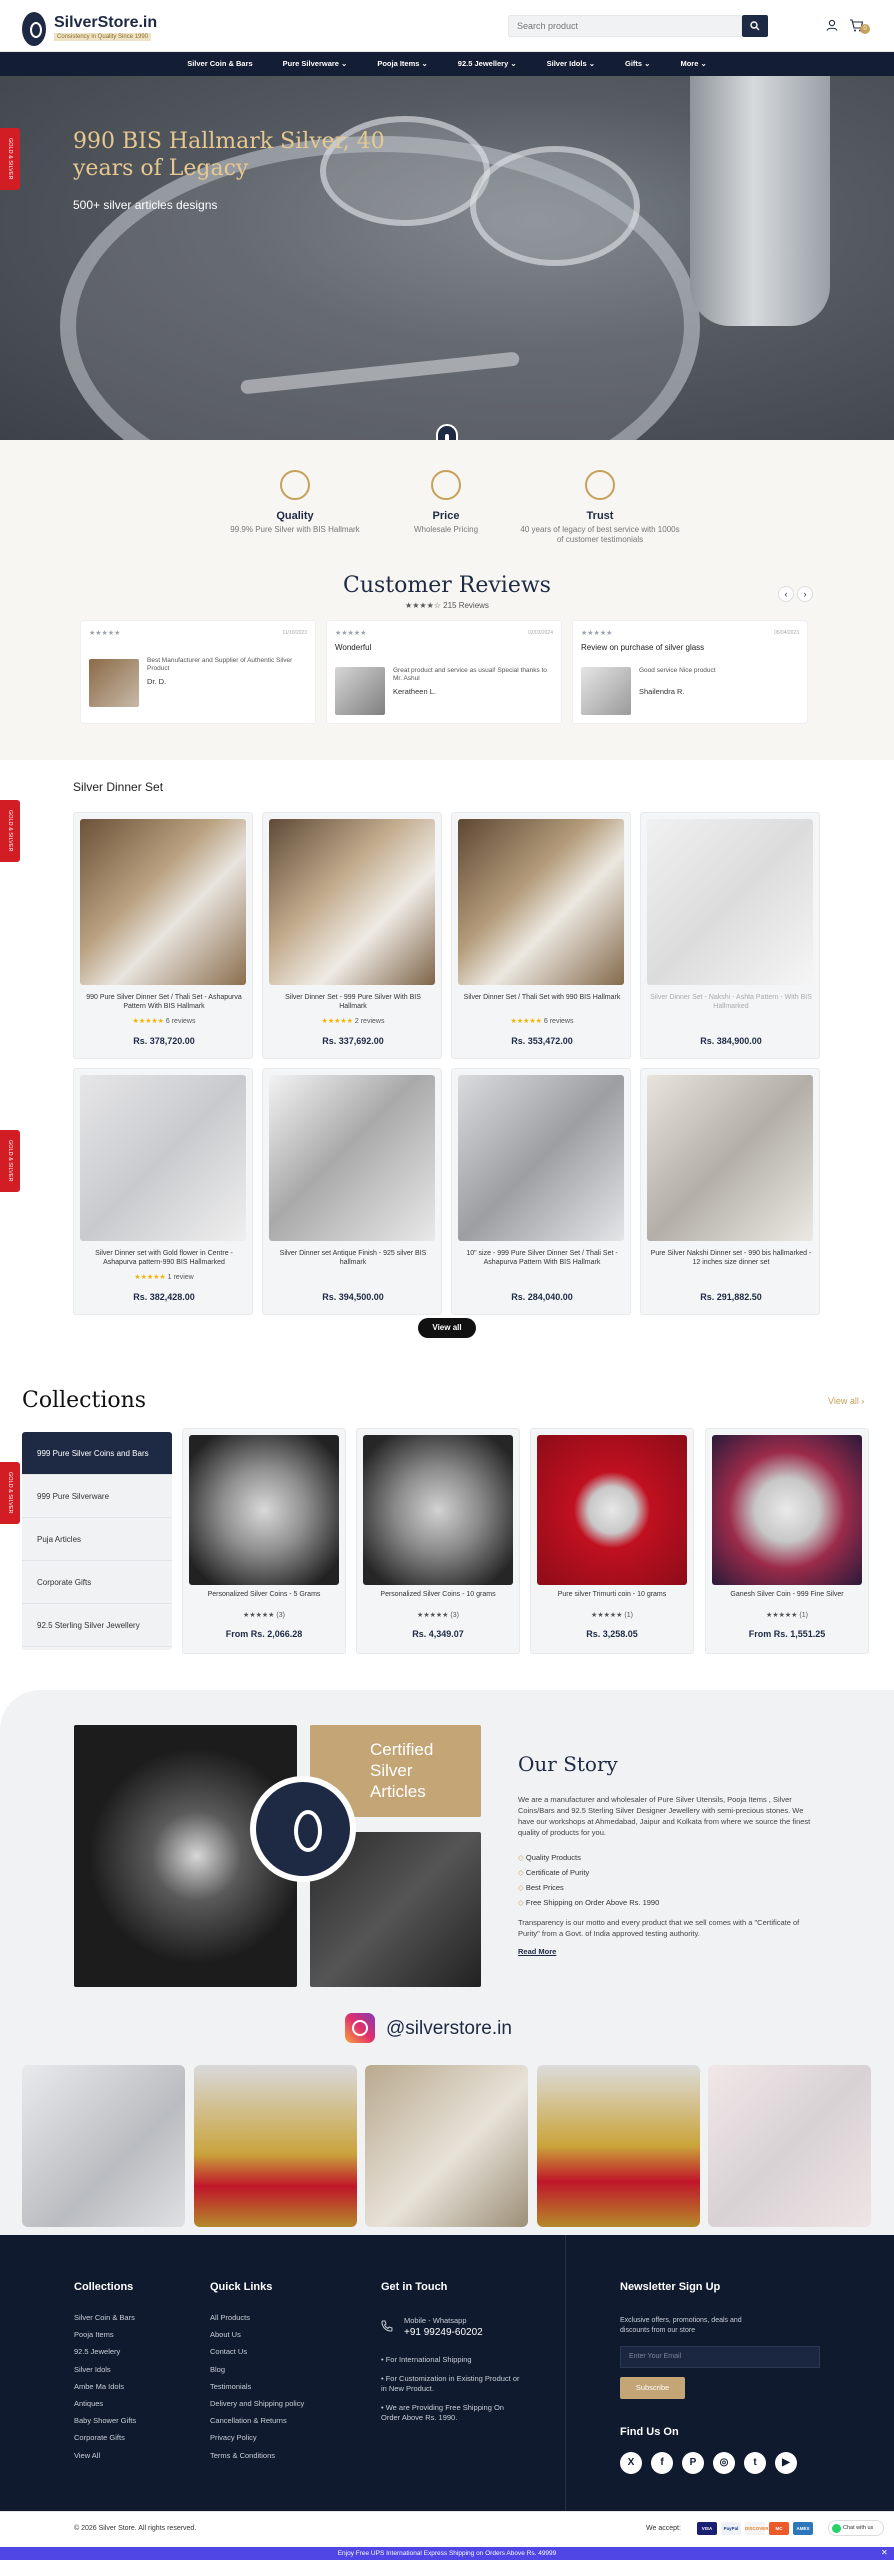 Image resolution: width=894 pixels, height=2560 pixels. I want to click on nav-item-more: More ⌄, so click(693, 64).